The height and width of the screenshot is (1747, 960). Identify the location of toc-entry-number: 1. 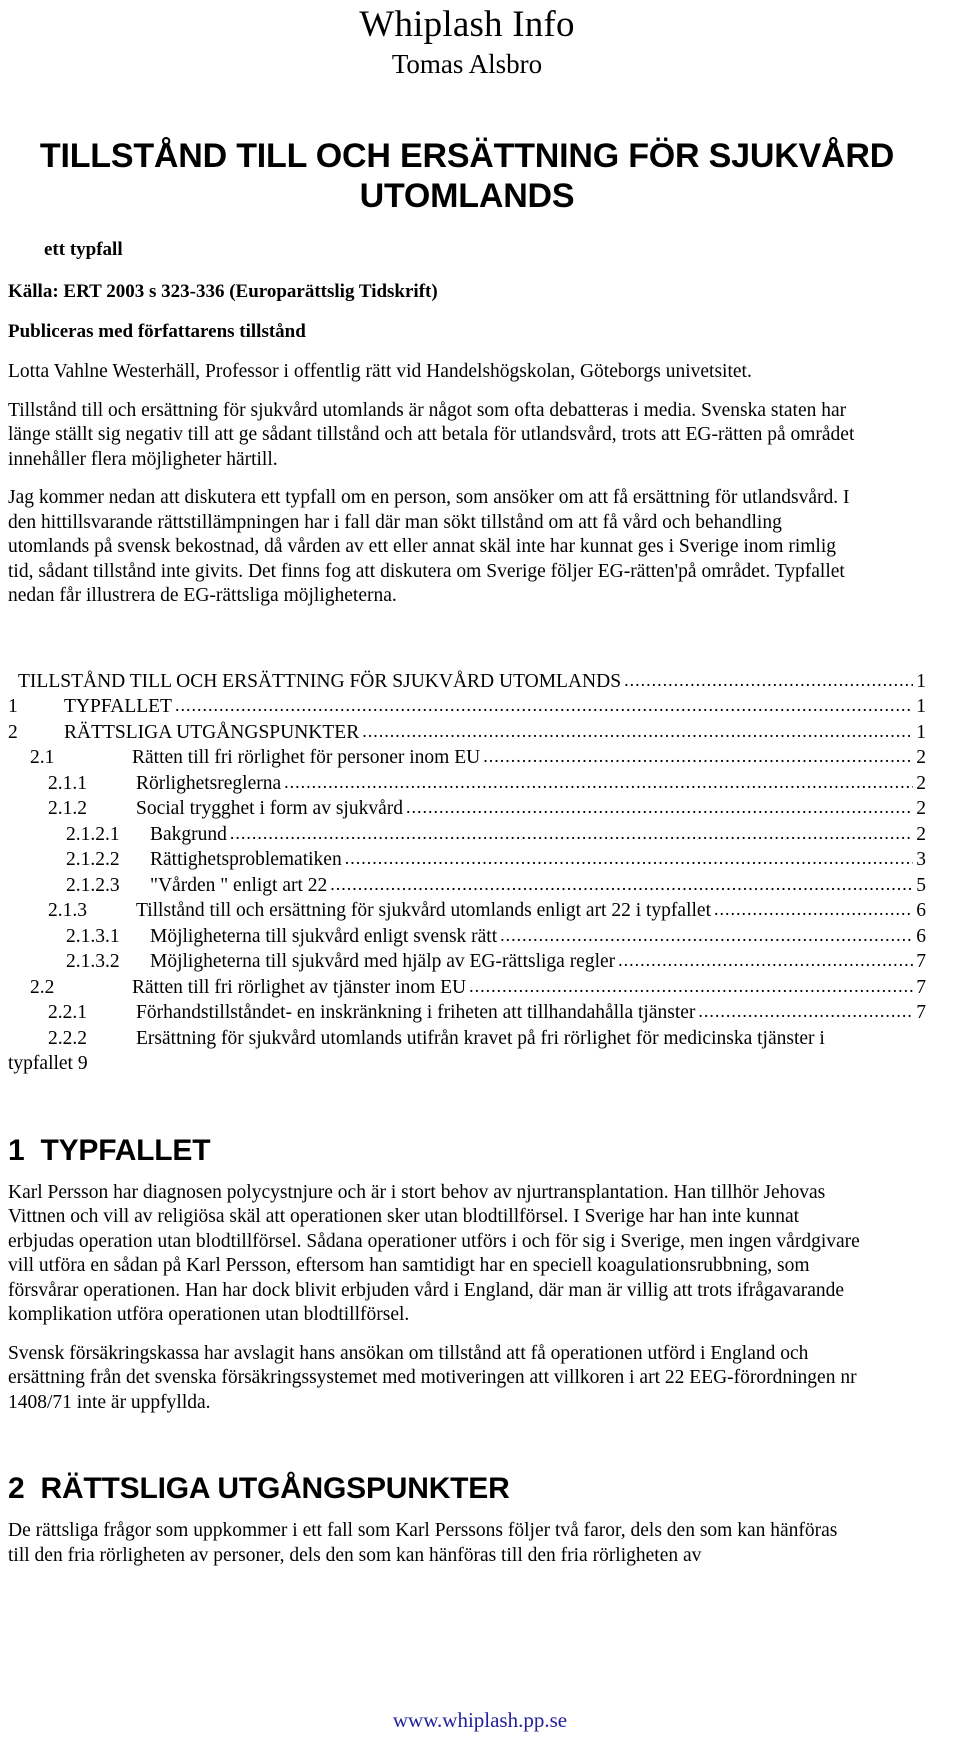
(13, 706).